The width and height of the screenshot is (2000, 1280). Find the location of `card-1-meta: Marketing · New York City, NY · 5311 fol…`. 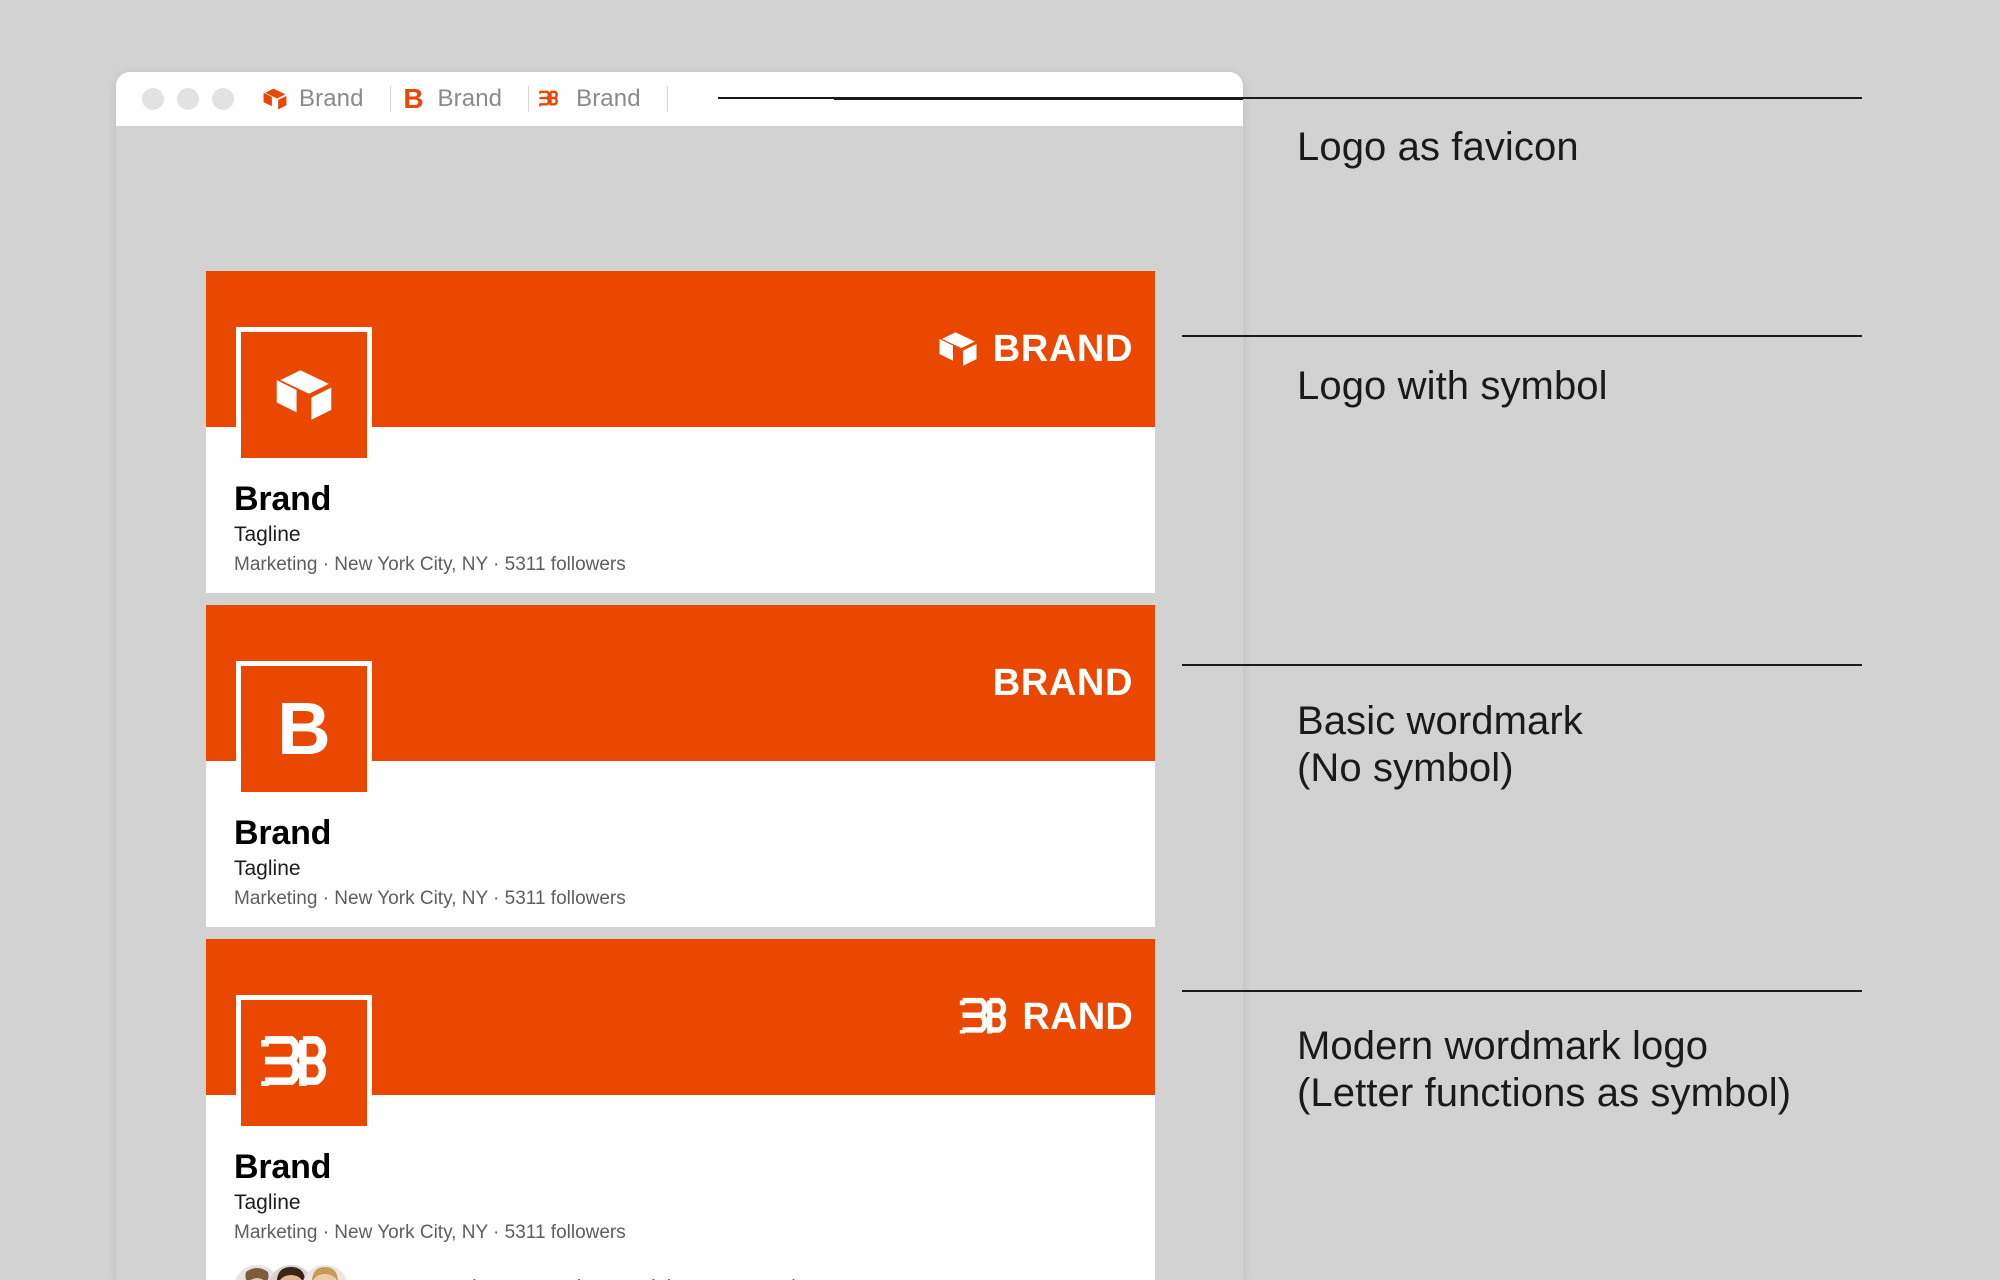

card-1-meta: Marketing · New York City, NY · 5311 fol… is located at coordinates (430, 565).